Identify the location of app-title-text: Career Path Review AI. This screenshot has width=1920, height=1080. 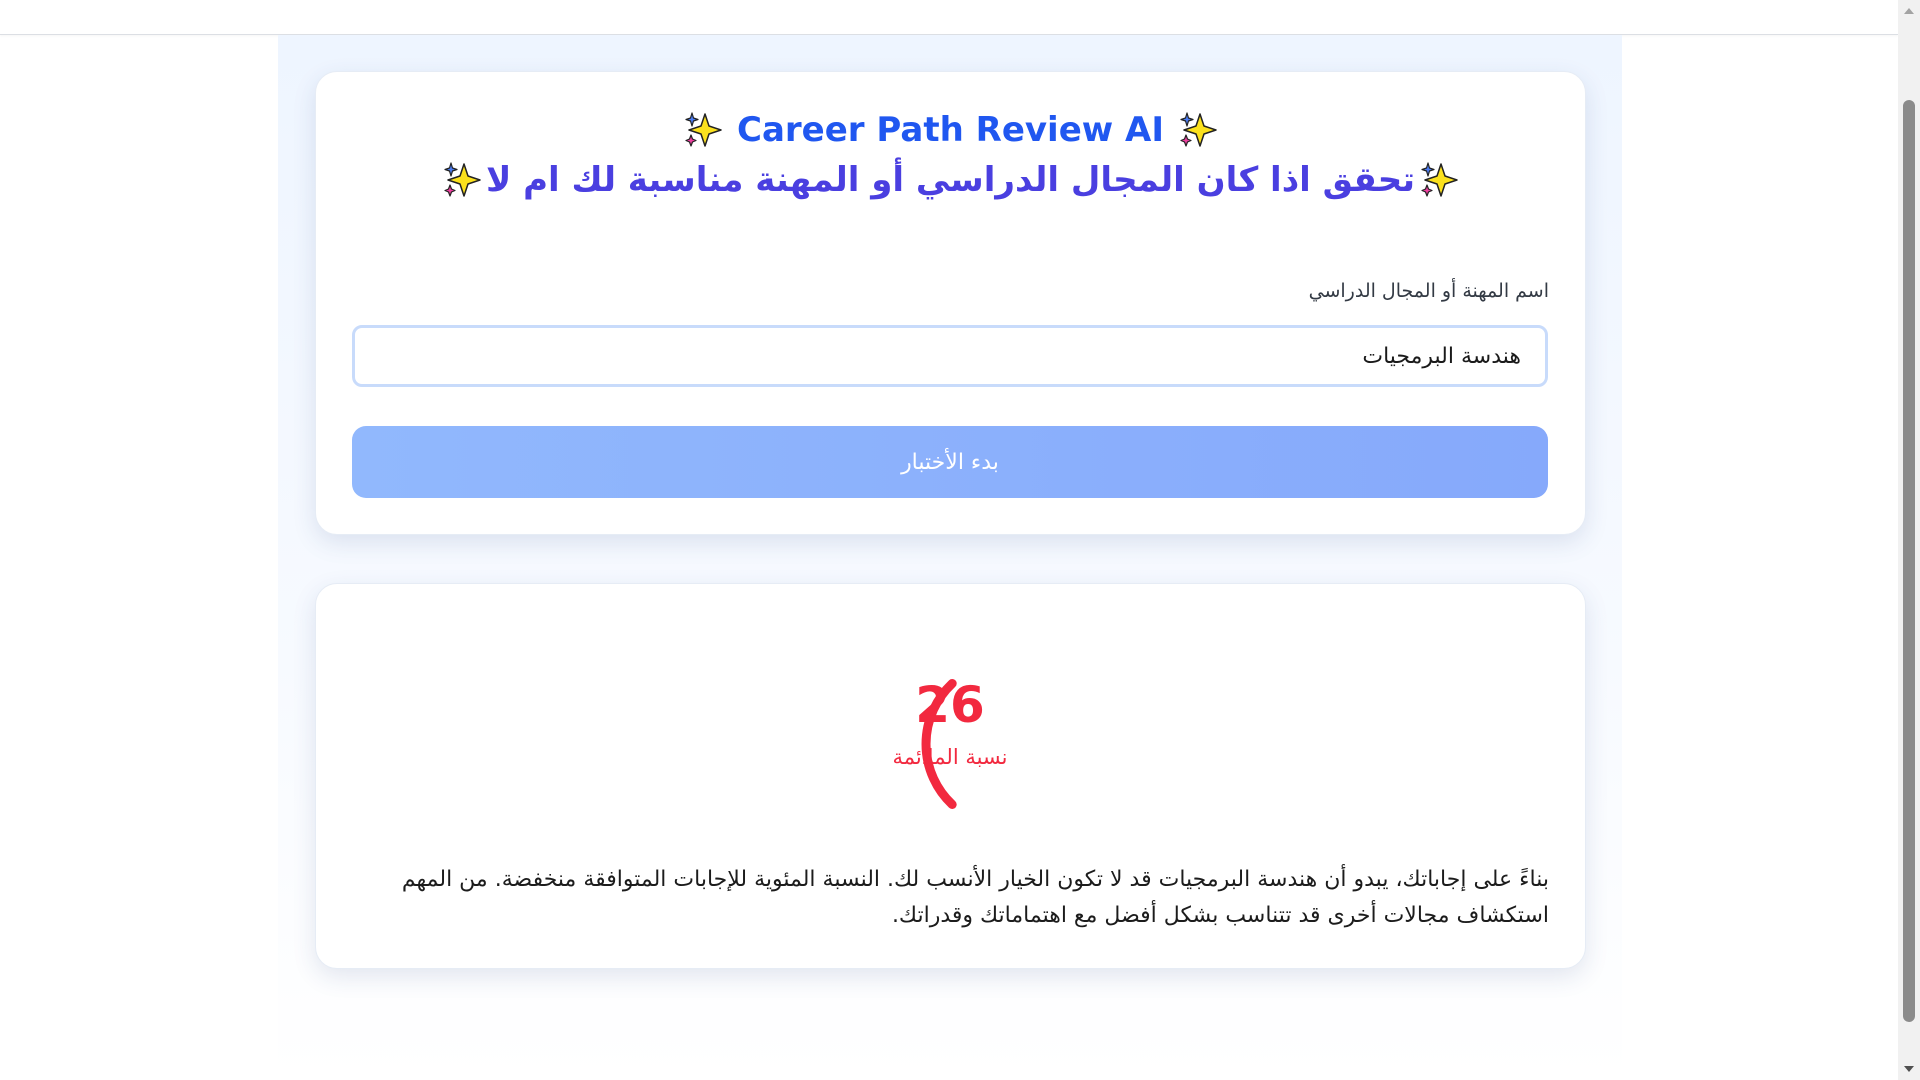
(950, 130).